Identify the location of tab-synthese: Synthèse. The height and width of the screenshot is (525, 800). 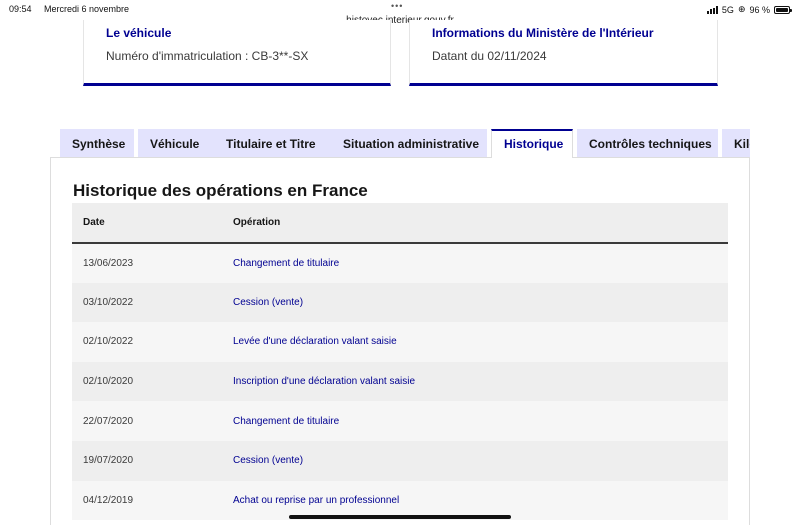
(97, 143).